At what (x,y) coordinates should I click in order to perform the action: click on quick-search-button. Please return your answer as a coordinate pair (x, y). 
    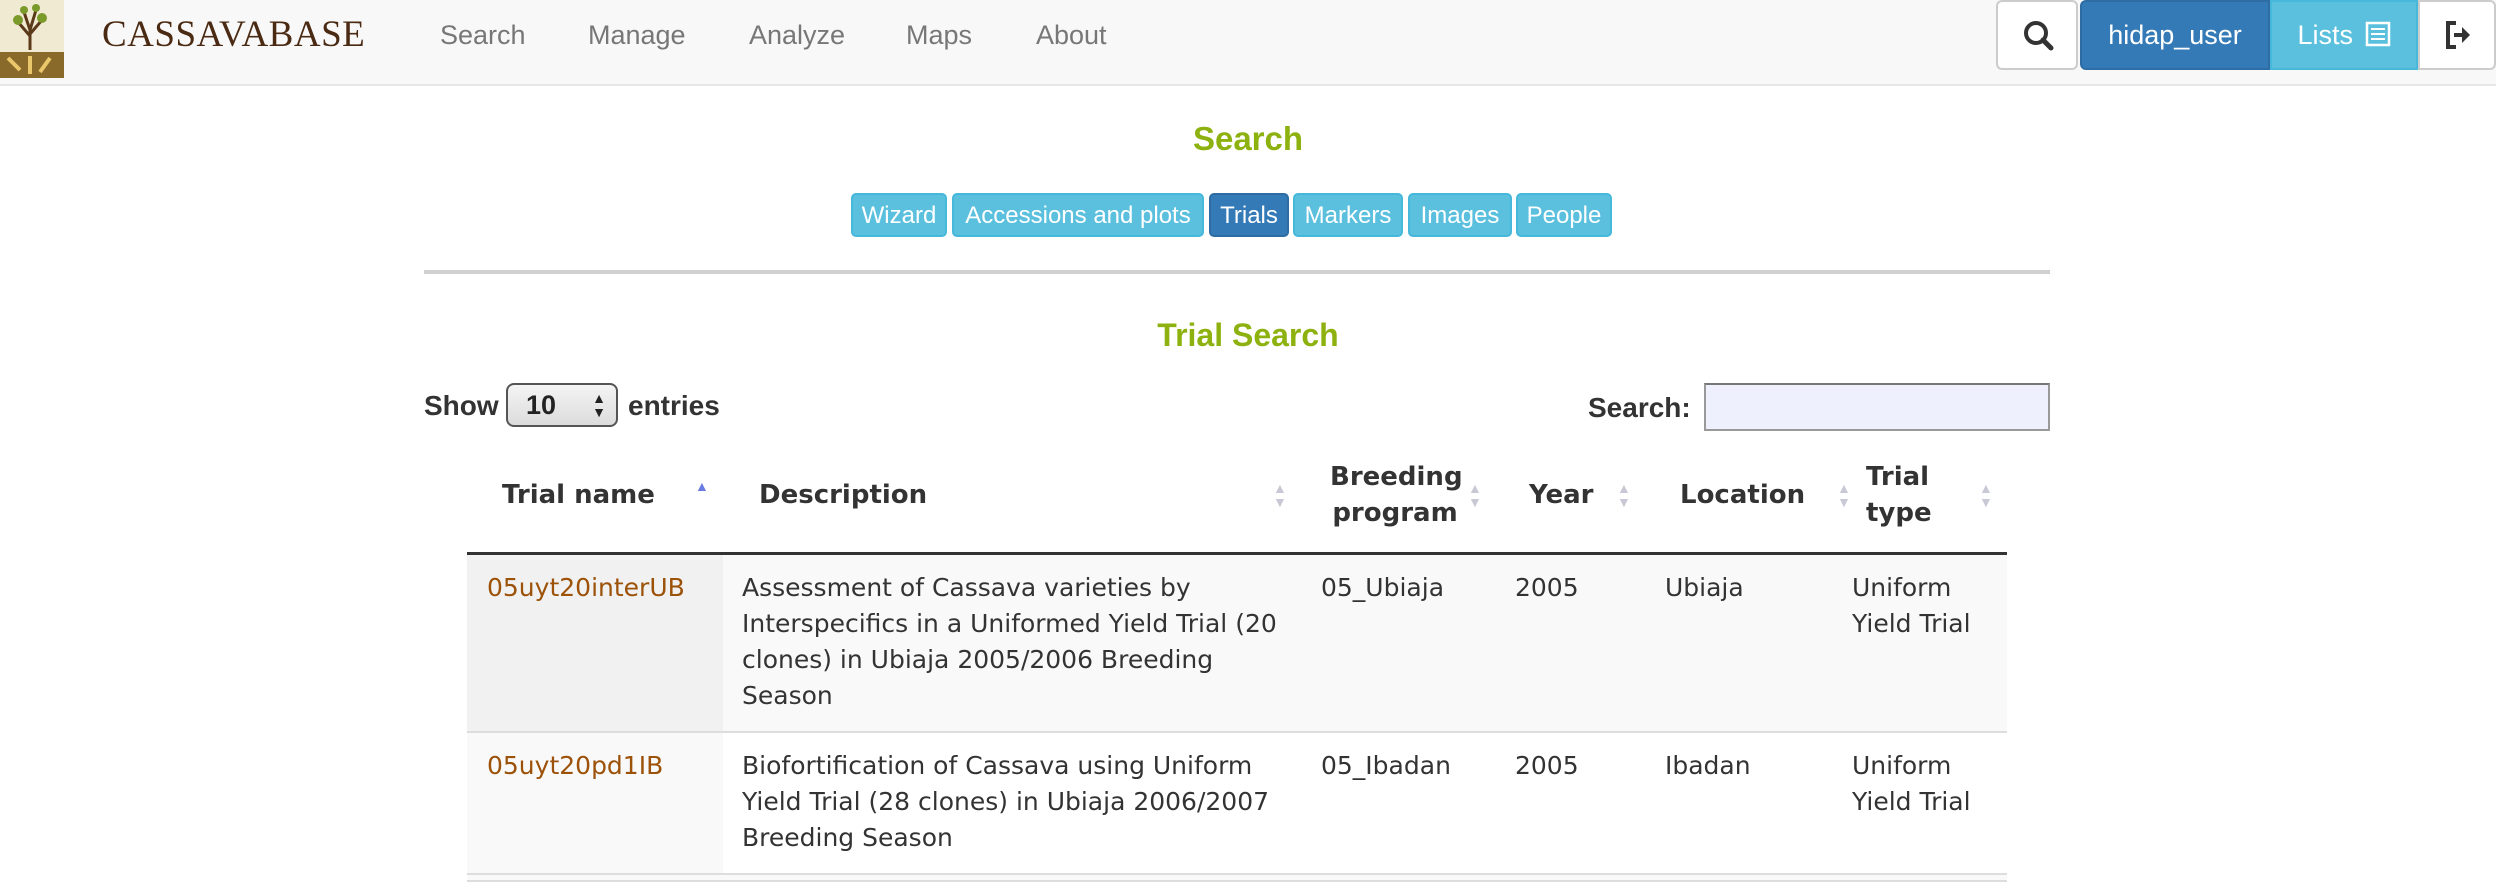
    Looking at the image, I should click on (2037, 35).